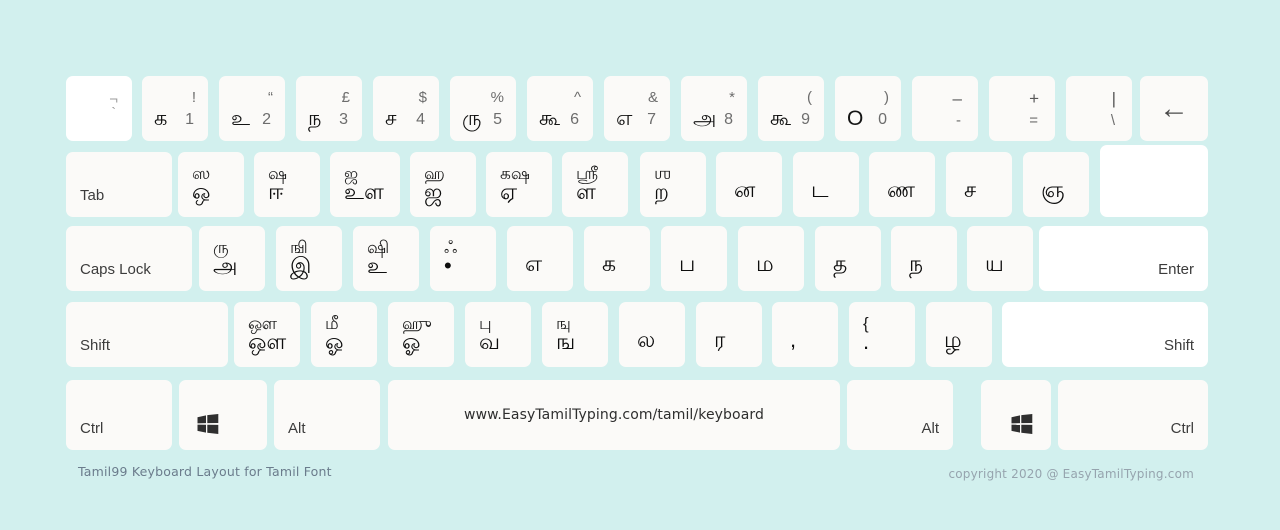 The height and width of the screenshot is (530, 1280). What do you see at coordinates (637, 108) in the screenshot?
I see `key-7: & எ 7` at bounding box center [637, 108].